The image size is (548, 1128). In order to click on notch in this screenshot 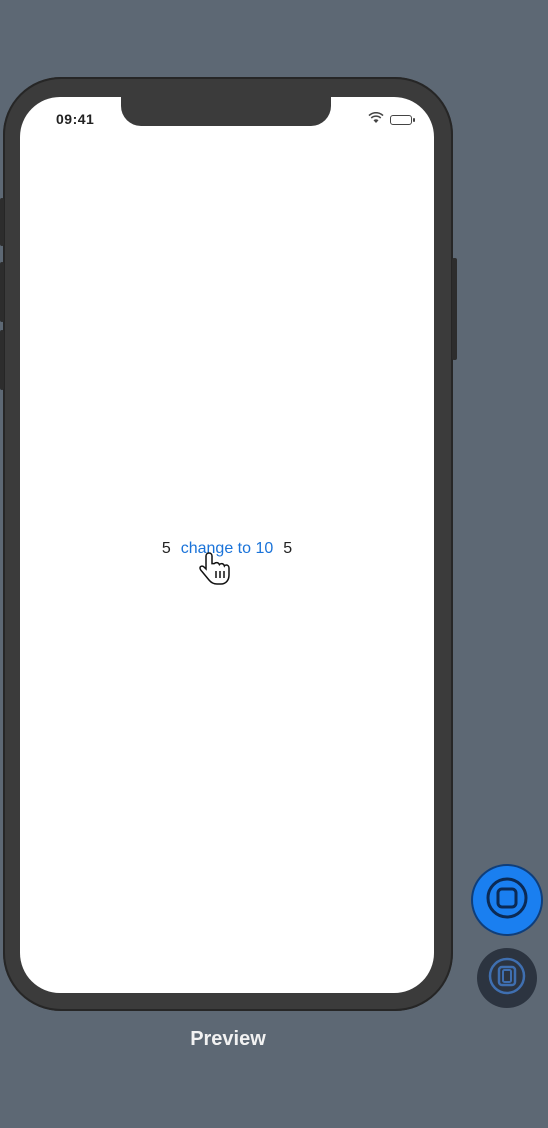, I will do `click(226, 111)`.